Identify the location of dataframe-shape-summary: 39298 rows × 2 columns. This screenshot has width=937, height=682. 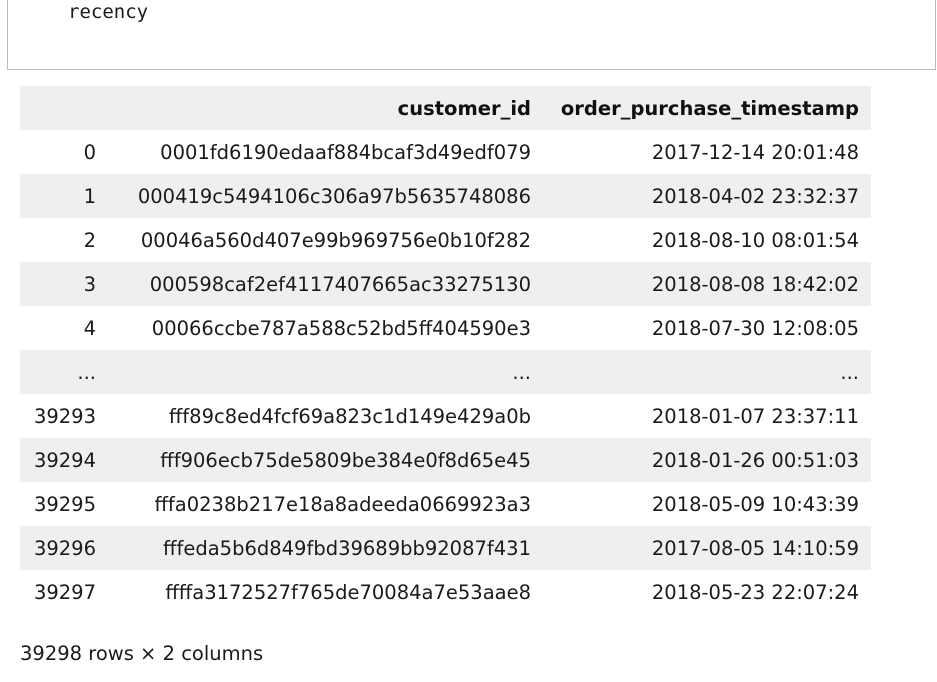
(142, 653).